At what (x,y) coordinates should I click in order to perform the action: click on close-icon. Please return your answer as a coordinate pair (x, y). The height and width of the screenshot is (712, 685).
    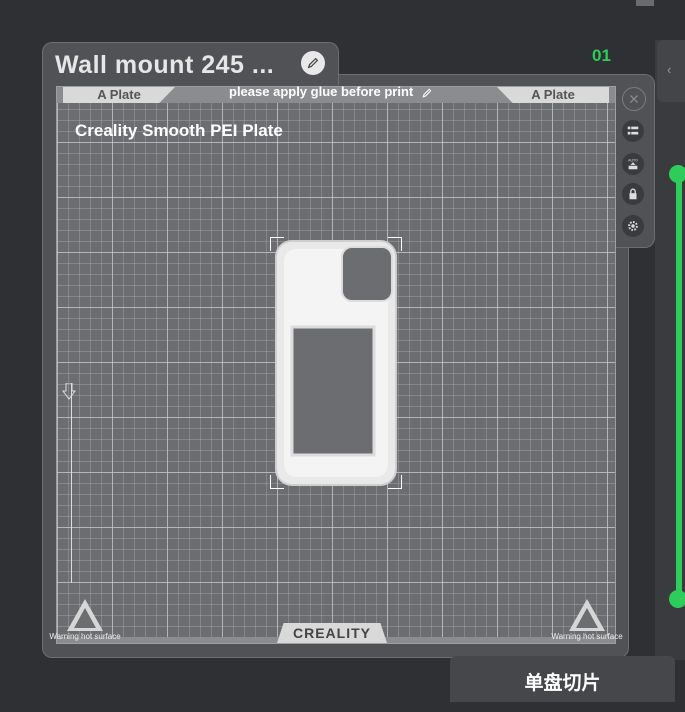
    Looking at the image, I should click on (634, 99).